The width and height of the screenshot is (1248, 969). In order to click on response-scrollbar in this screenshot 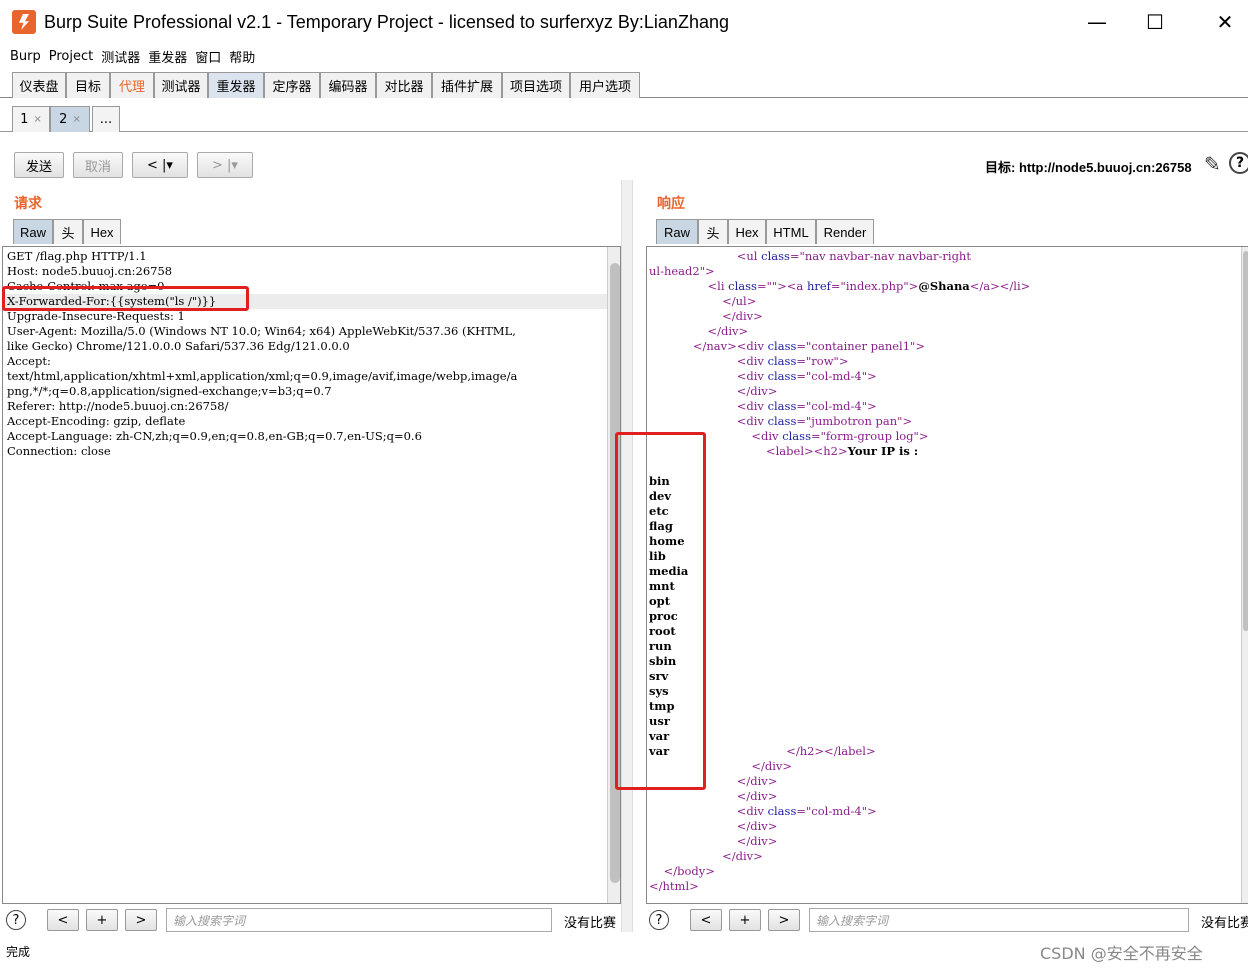, I will do `click(1244, 575)`.